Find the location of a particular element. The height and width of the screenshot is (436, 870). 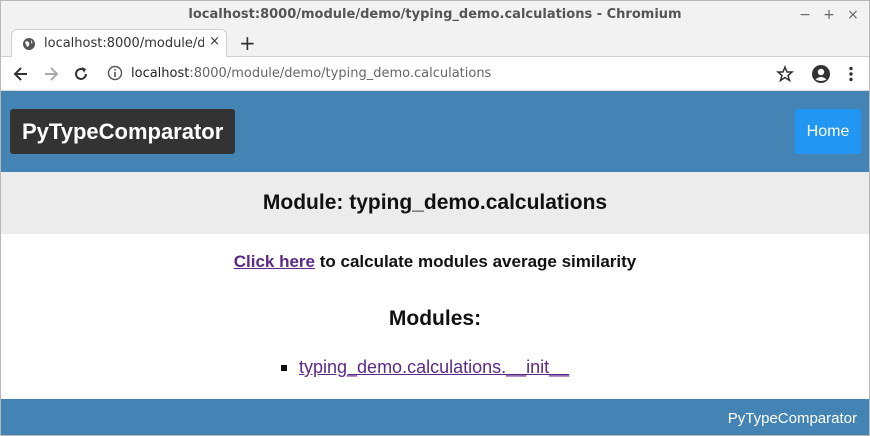

modules-list: typing_demo.calculations.__init__ is located at coordinates (425, 367).